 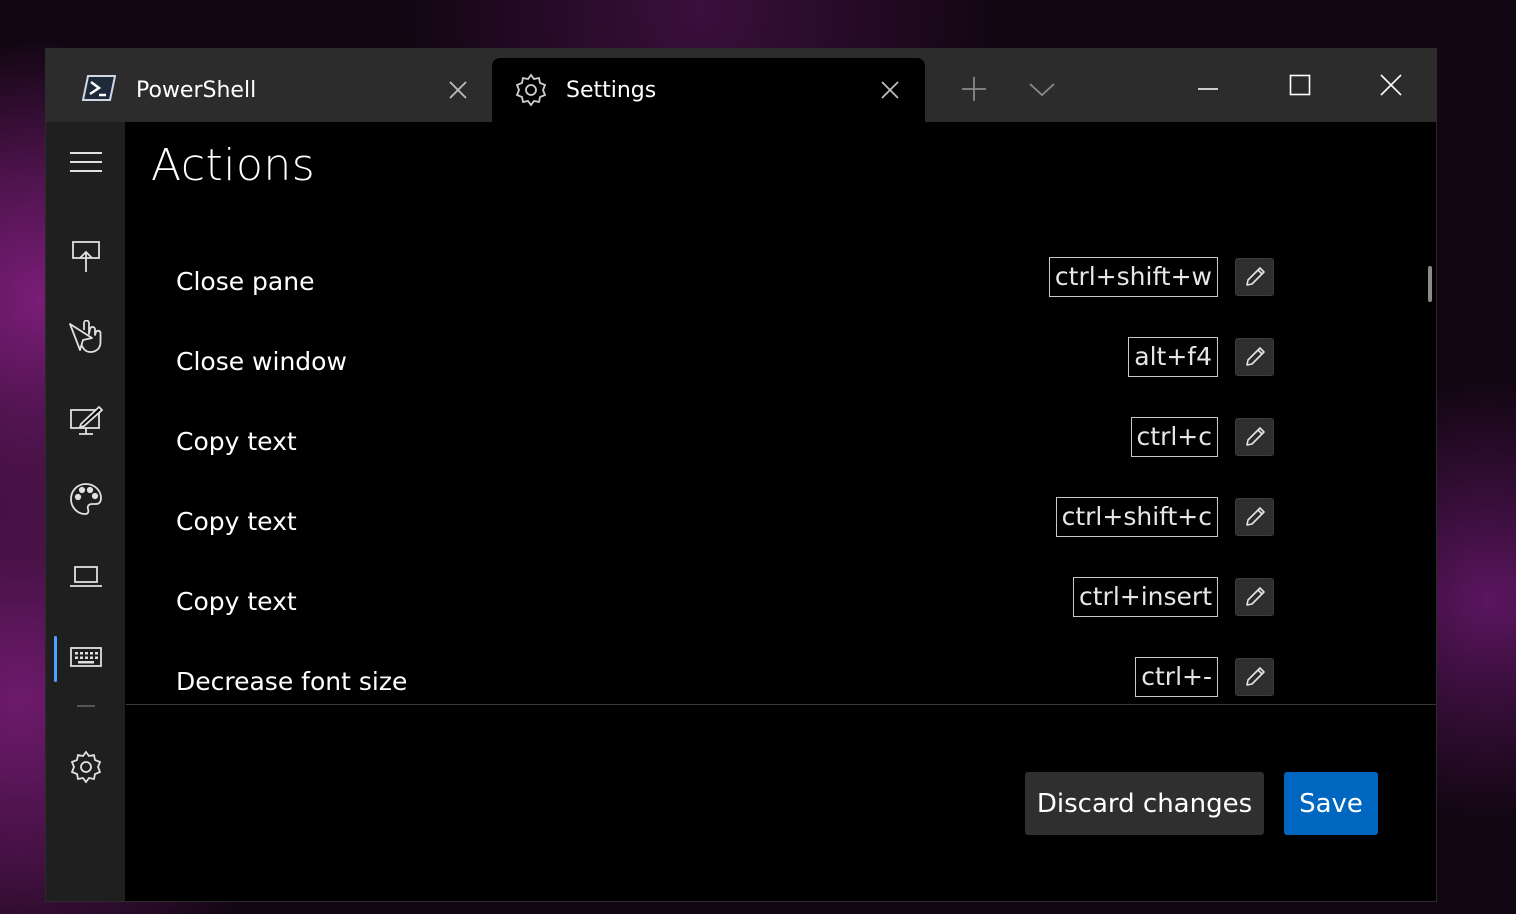 What do you see at coordinates (726, 678) in the screenshot?
I see `action-row: Decrease font size ctrl+-` at bounding box center [726, 678].